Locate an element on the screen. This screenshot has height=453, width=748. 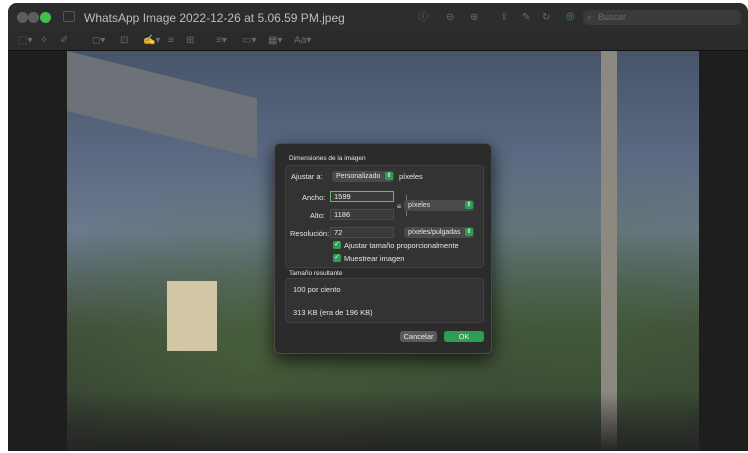
adjust-color-icon: ≡ is located at coordinates (171, 41).